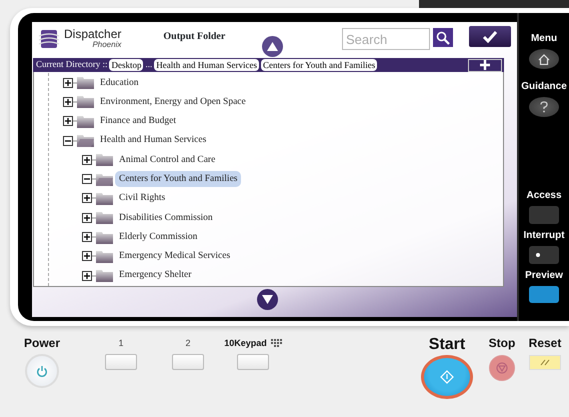 The image size is (569, 417). I want to click on tree-item: Health and Human Services, so click(153, 140).